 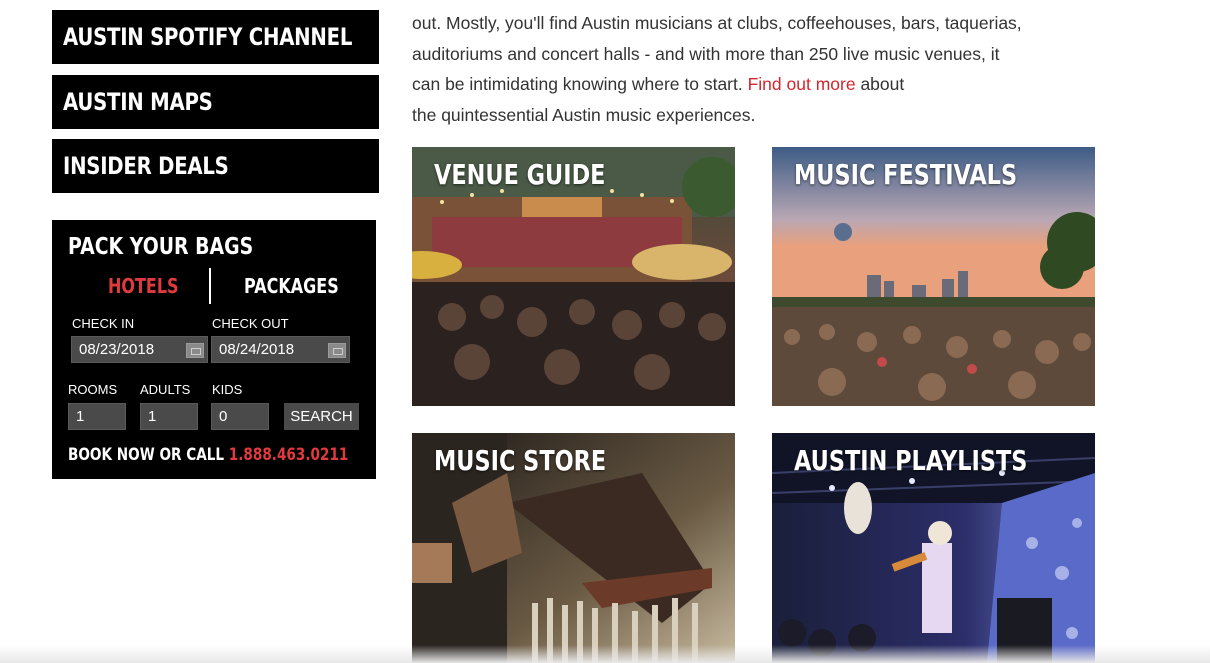 What do you see at coordinates (210, 286) in the screenshot?
I see `tab-divider` at bounding box center [210, 286].